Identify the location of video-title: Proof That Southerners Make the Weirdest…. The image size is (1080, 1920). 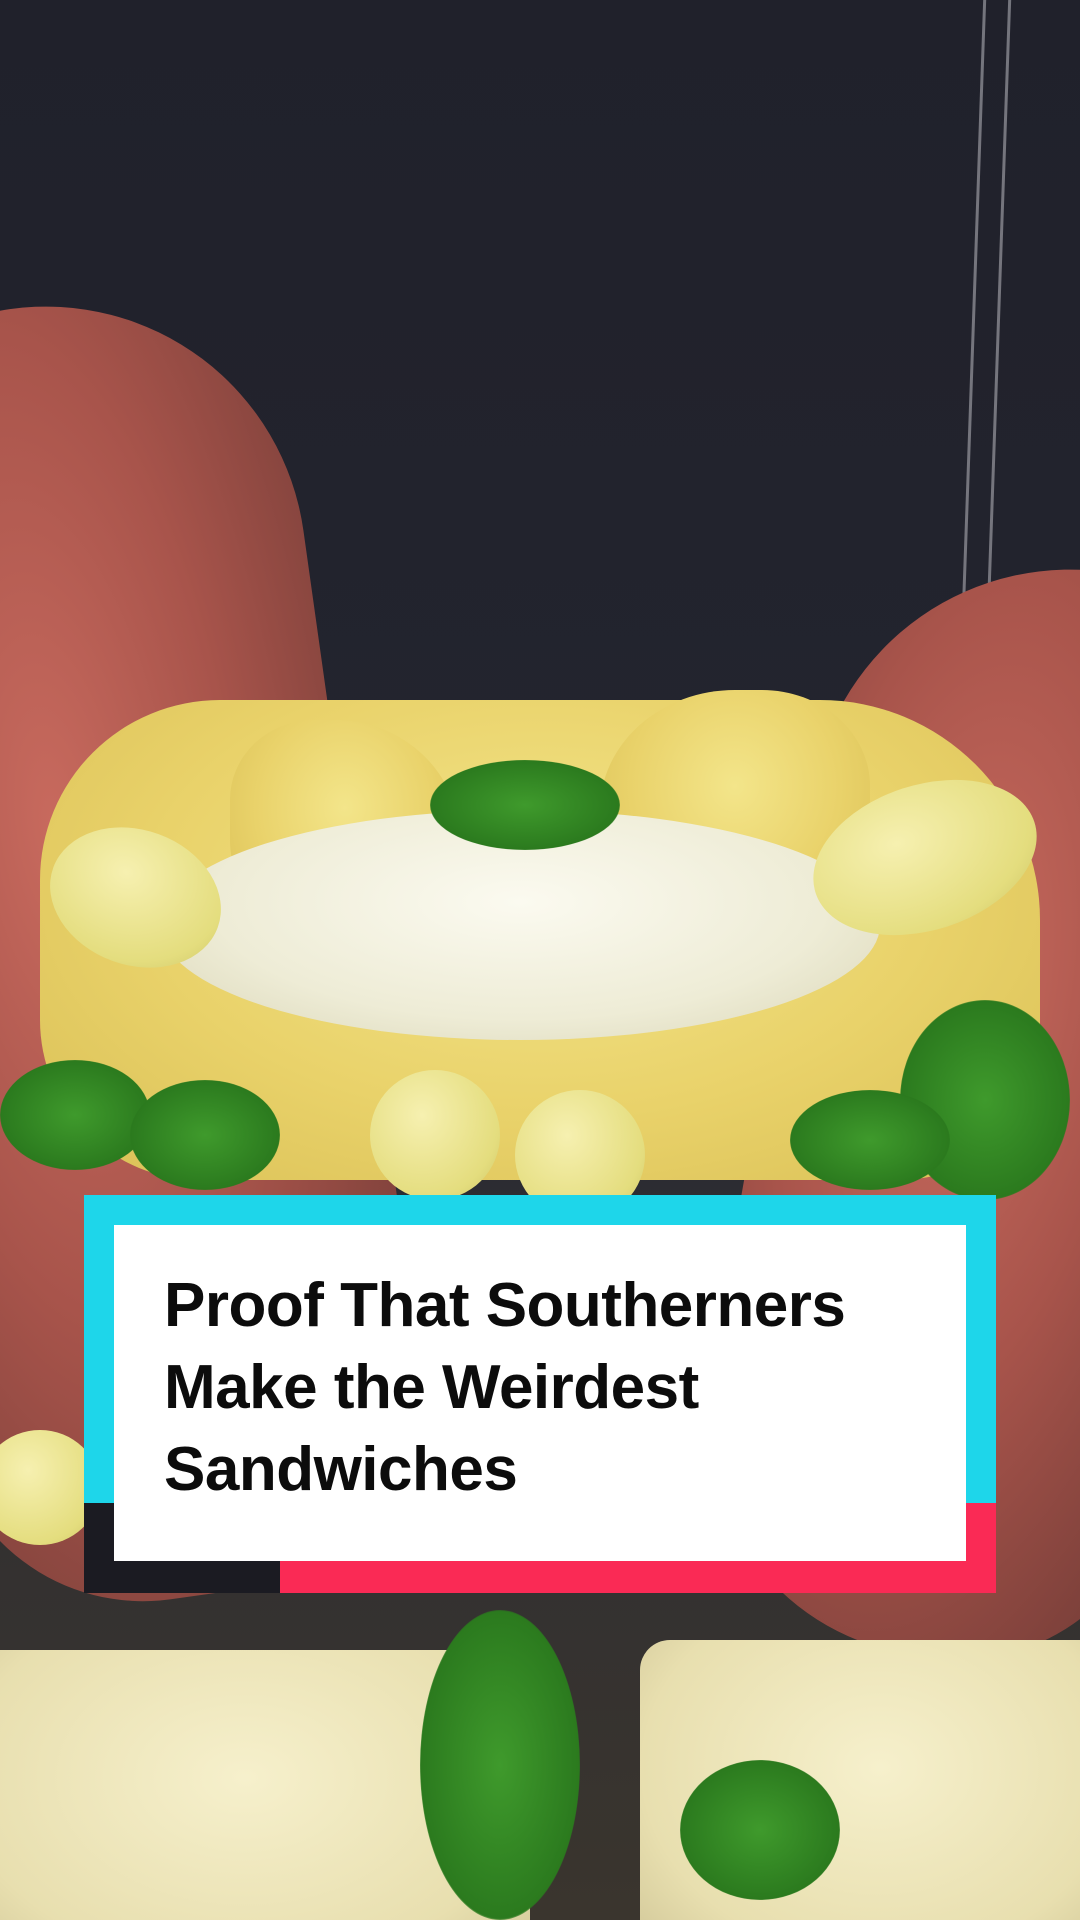
(549, 1388).